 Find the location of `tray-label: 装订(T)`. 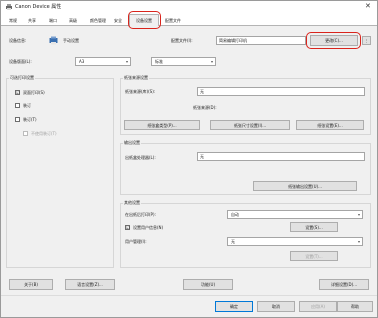

tray-label: 装订(T) is located at coordinates (30, 119).